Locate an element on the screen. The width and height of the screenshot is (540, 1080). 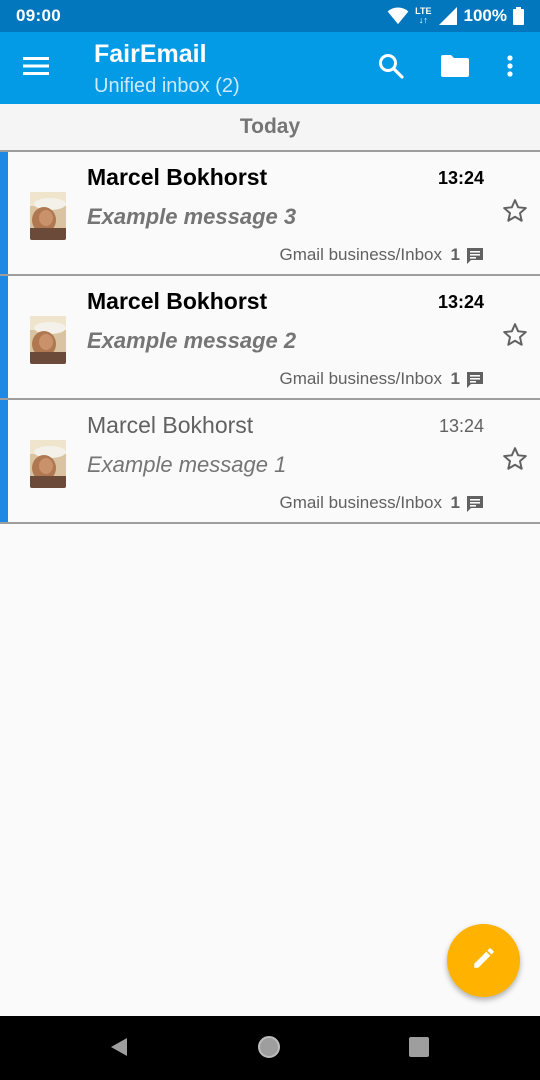
menu-button is located at coordinates (36, 68).